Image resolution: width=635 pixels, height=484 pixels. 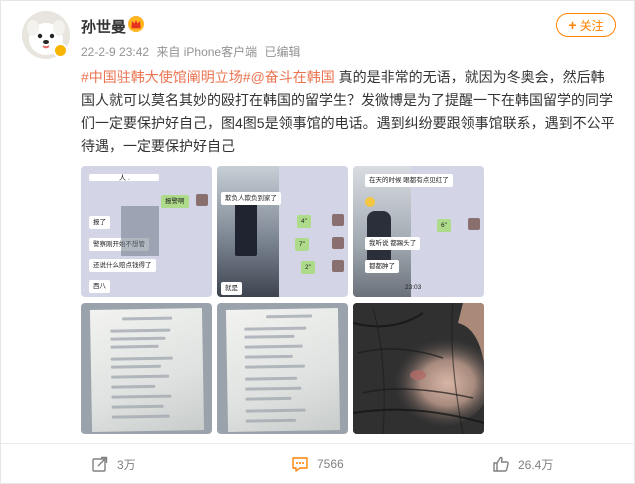 I want to click on verified-badge-icon, so click(x=60, y=50).